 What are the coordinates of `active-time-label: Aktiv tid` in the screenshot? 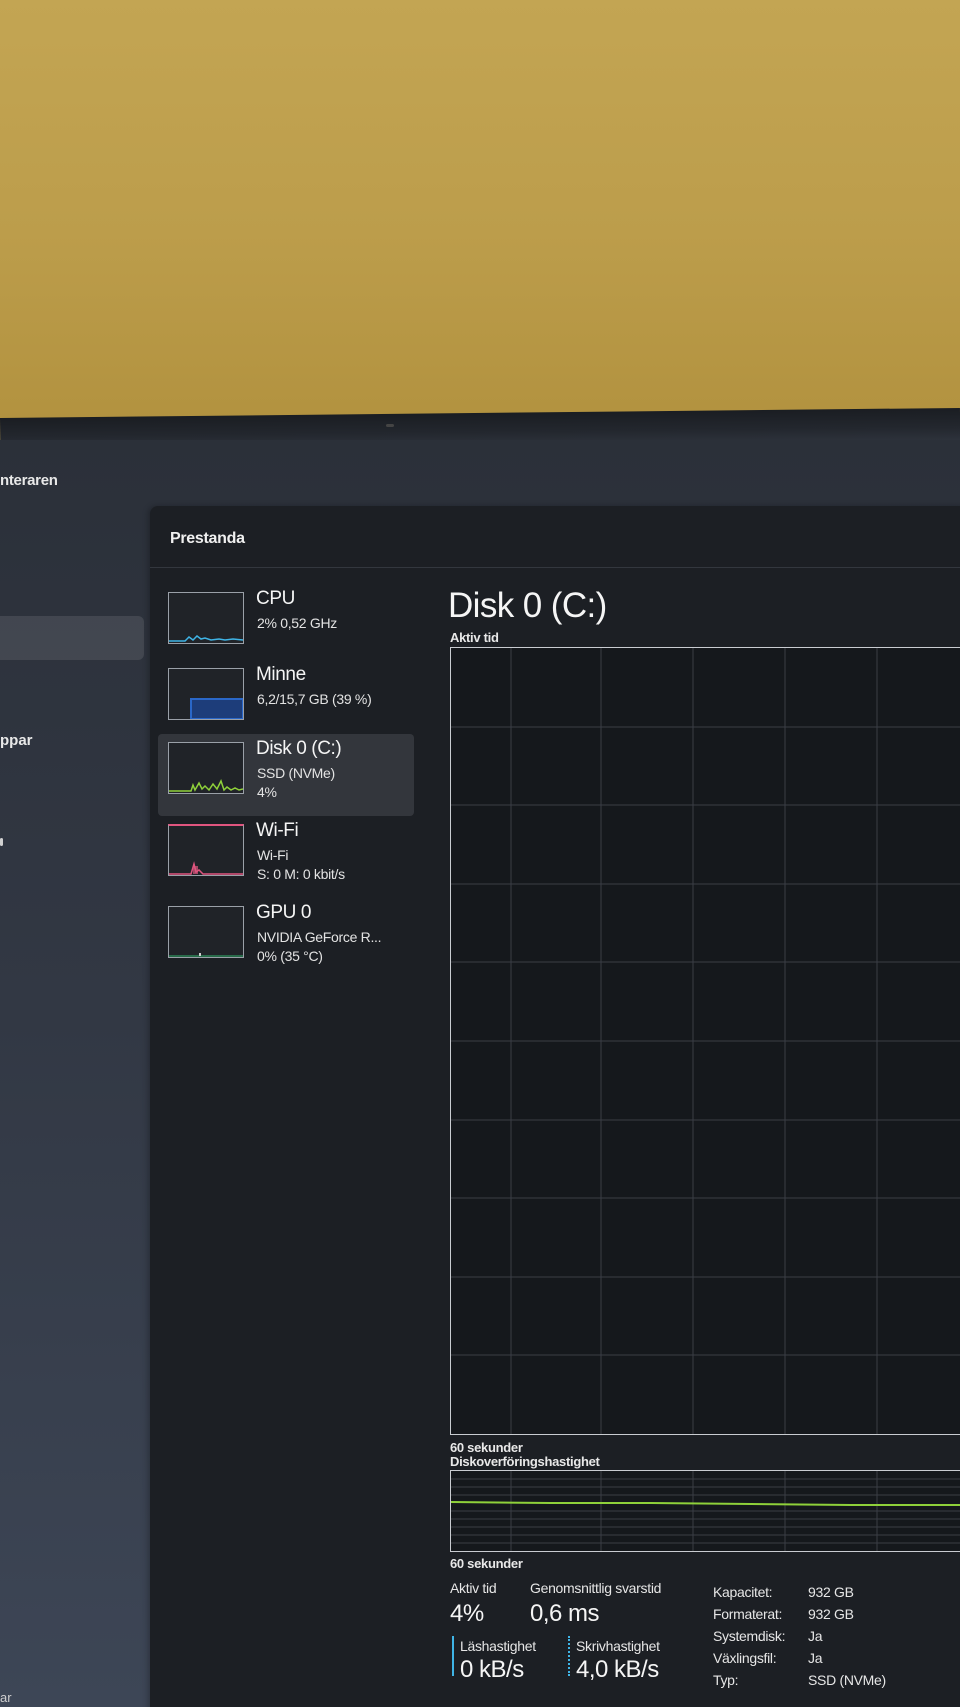 It's located at (473, 1588).